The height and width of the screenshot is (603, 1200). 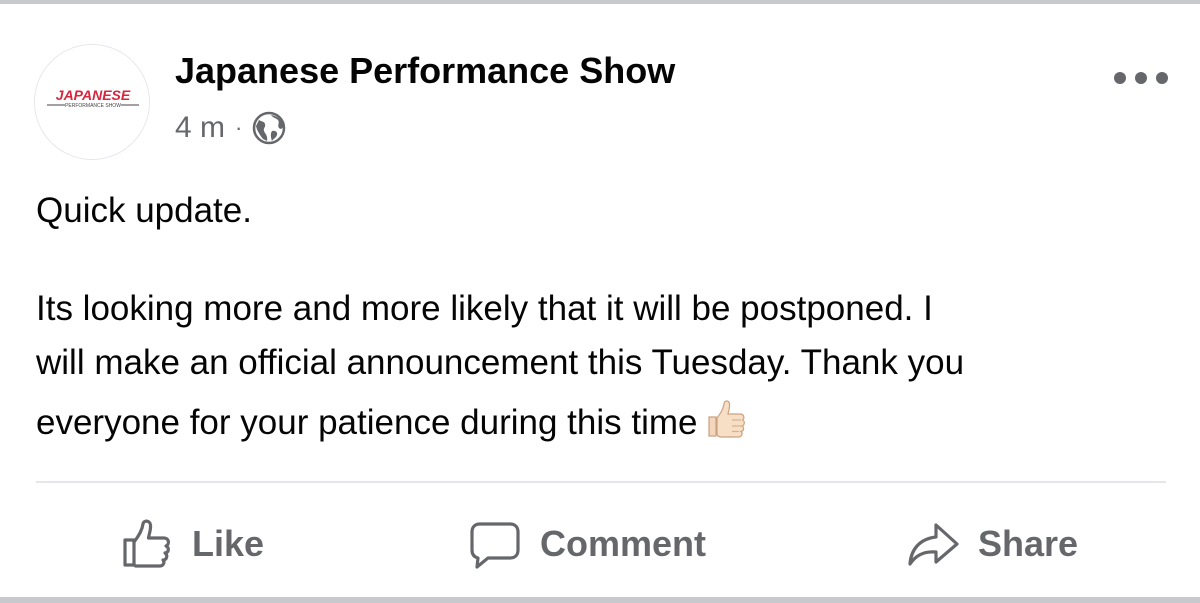 I want to click on more-options-button, so click(x=1141, y=78).